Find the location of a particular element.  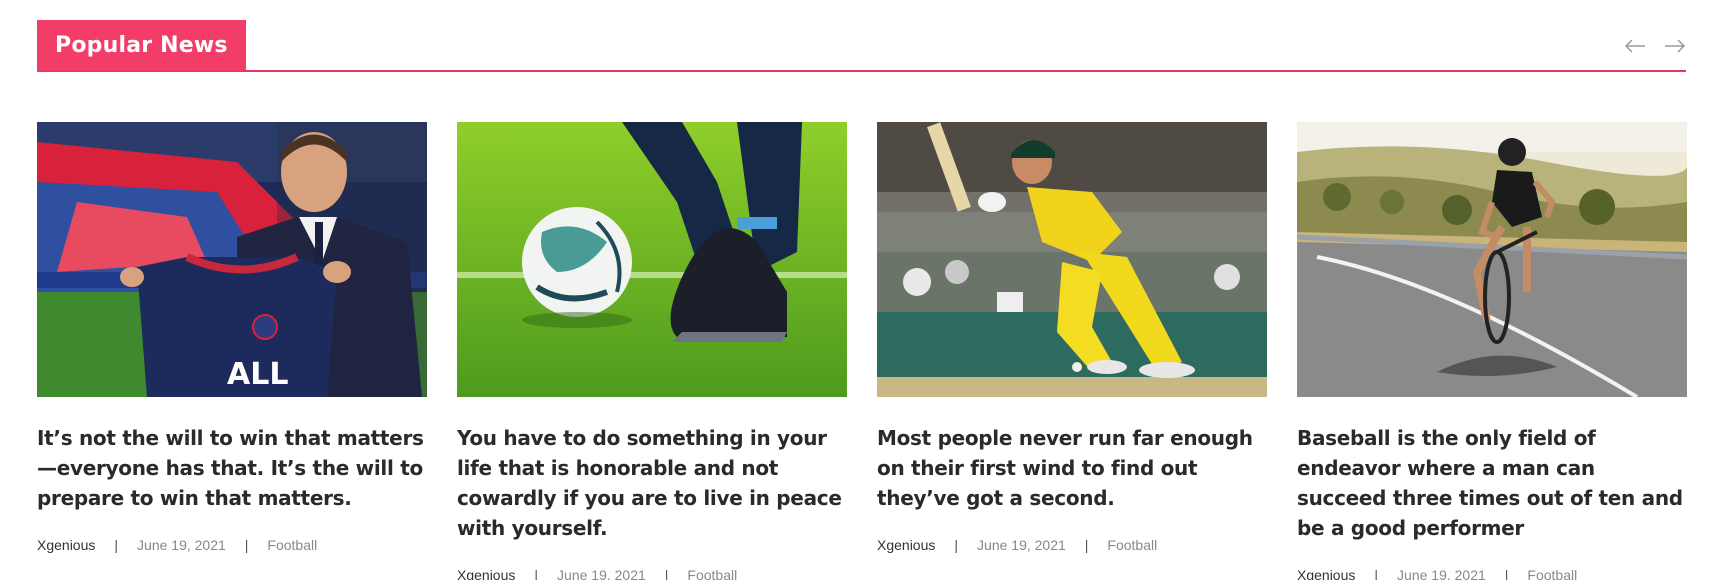

card-image-cyclist is located at coordinates (1492, 259).